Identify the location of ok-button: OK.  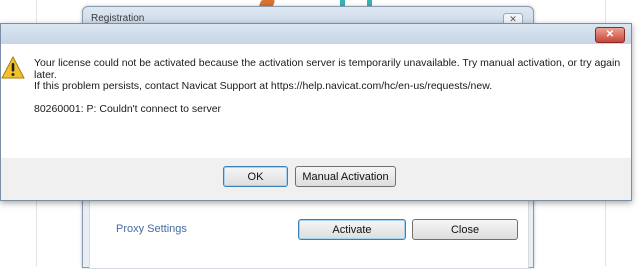
(255, 176).